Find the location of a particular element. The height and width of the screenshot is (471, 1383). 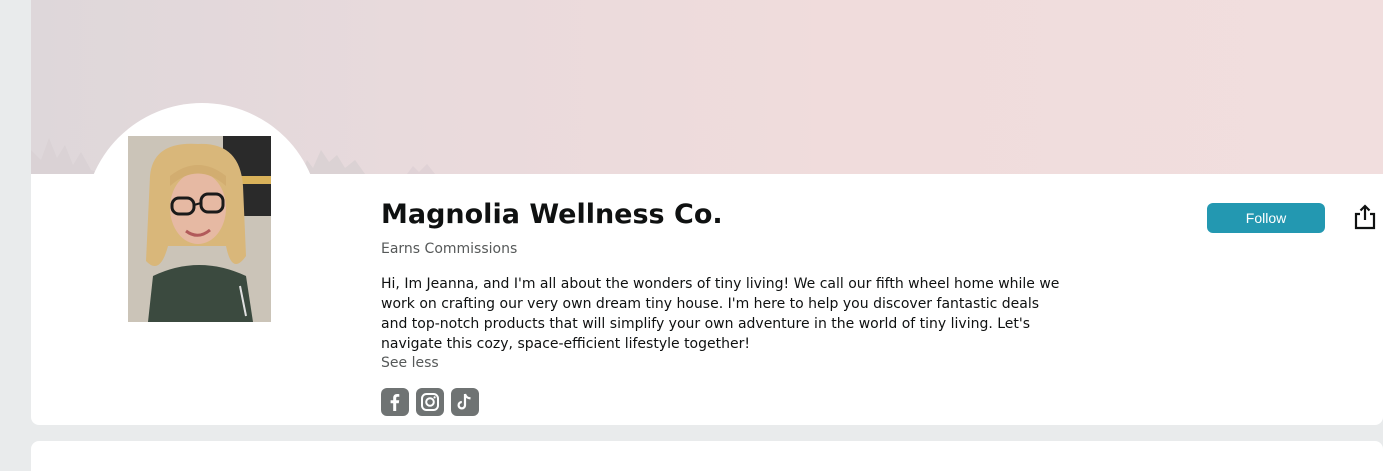

earns-commissions-label: Earns Commissions is located at coordinates (449, 249).